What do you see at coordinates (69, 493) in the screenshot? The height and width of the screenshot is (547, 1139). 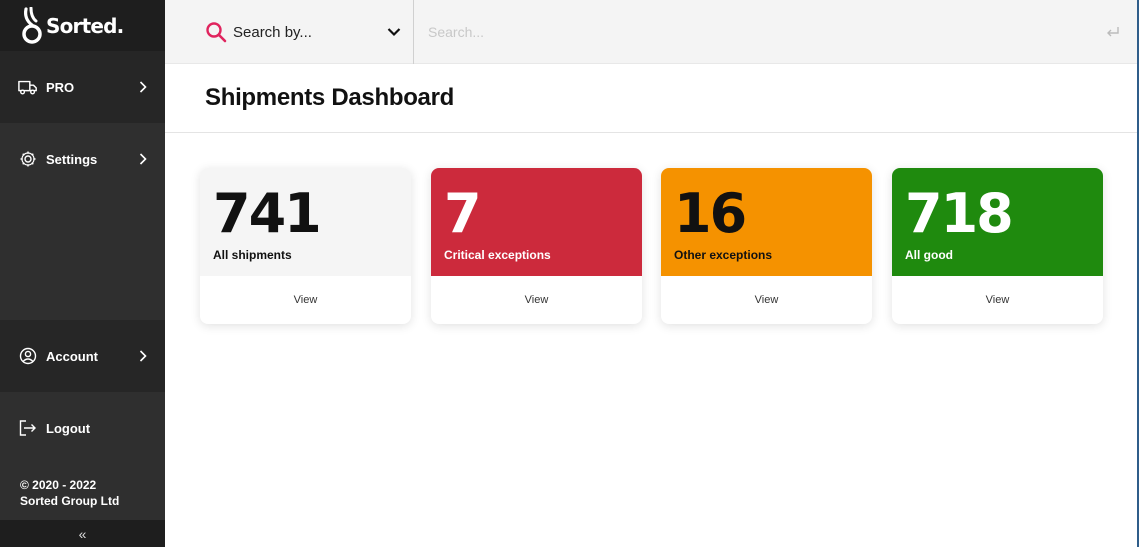 I see `copyright: © 2020 - 2022 Sorted Group Ltd` at bounding box center [69, 493].